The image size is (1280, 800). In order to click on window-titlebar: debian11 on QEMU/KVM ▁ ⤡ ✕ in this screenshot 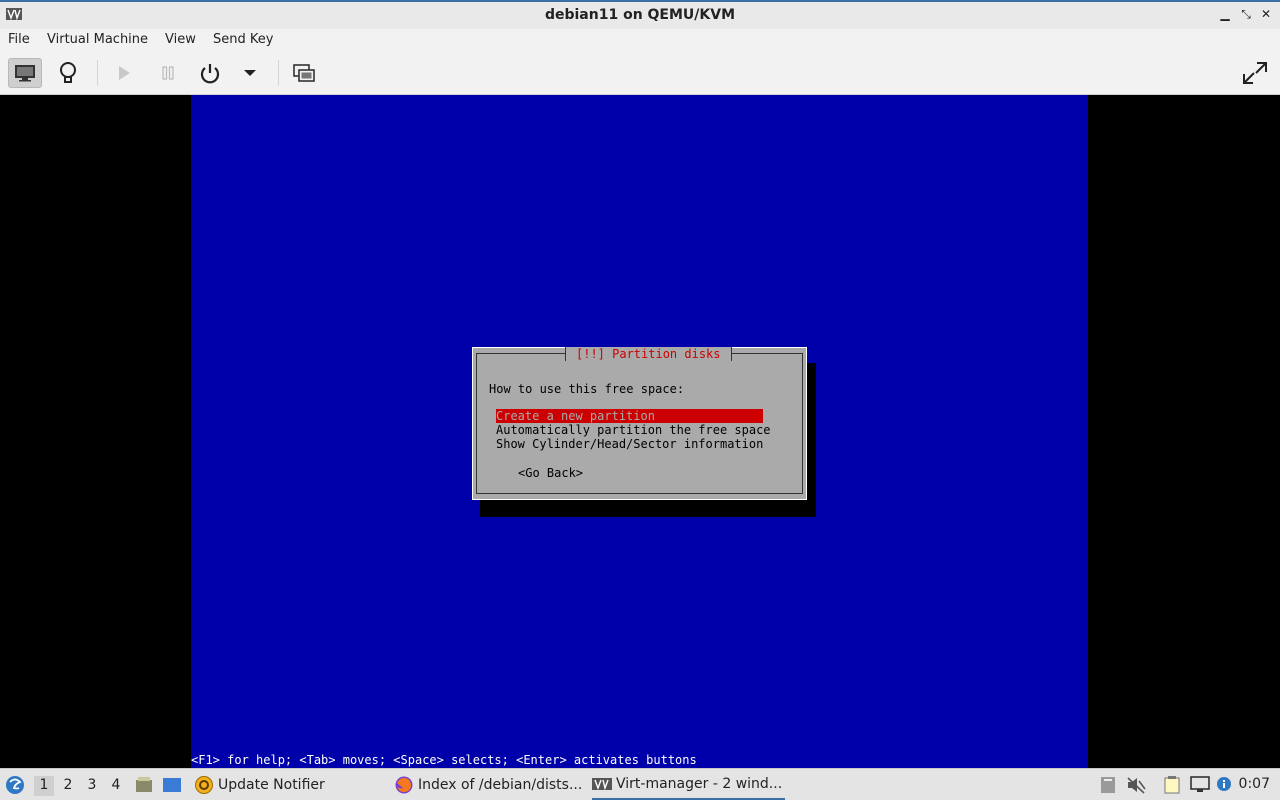, I will do `click(640, 14)`.